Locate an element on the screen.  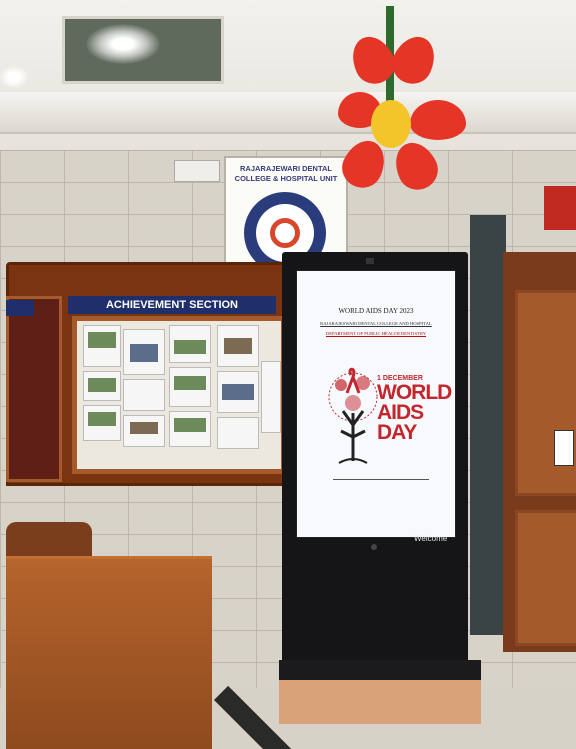
kiosk-power-button is located at coordinates (374, 547).